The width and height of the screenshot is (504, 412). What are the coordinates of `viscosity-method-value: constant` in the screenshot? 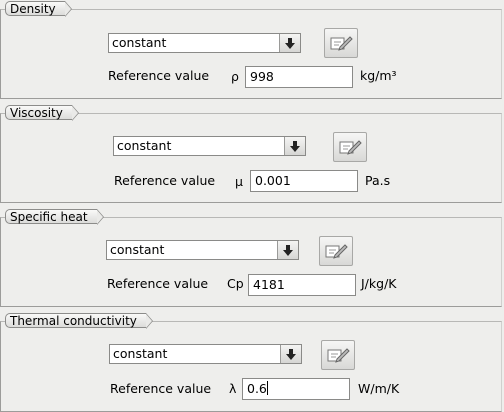 It's located at (144, 145).